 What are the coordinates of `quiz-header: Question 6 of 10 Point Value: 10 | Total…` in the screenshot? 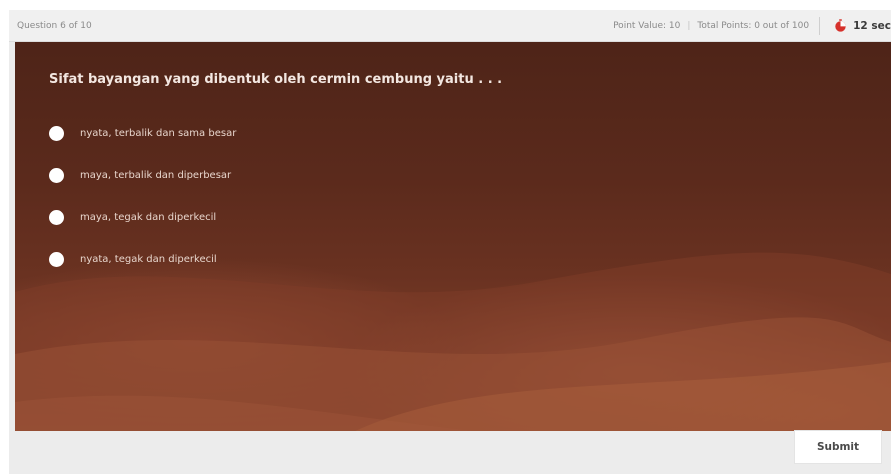 It's located at (450, 26).